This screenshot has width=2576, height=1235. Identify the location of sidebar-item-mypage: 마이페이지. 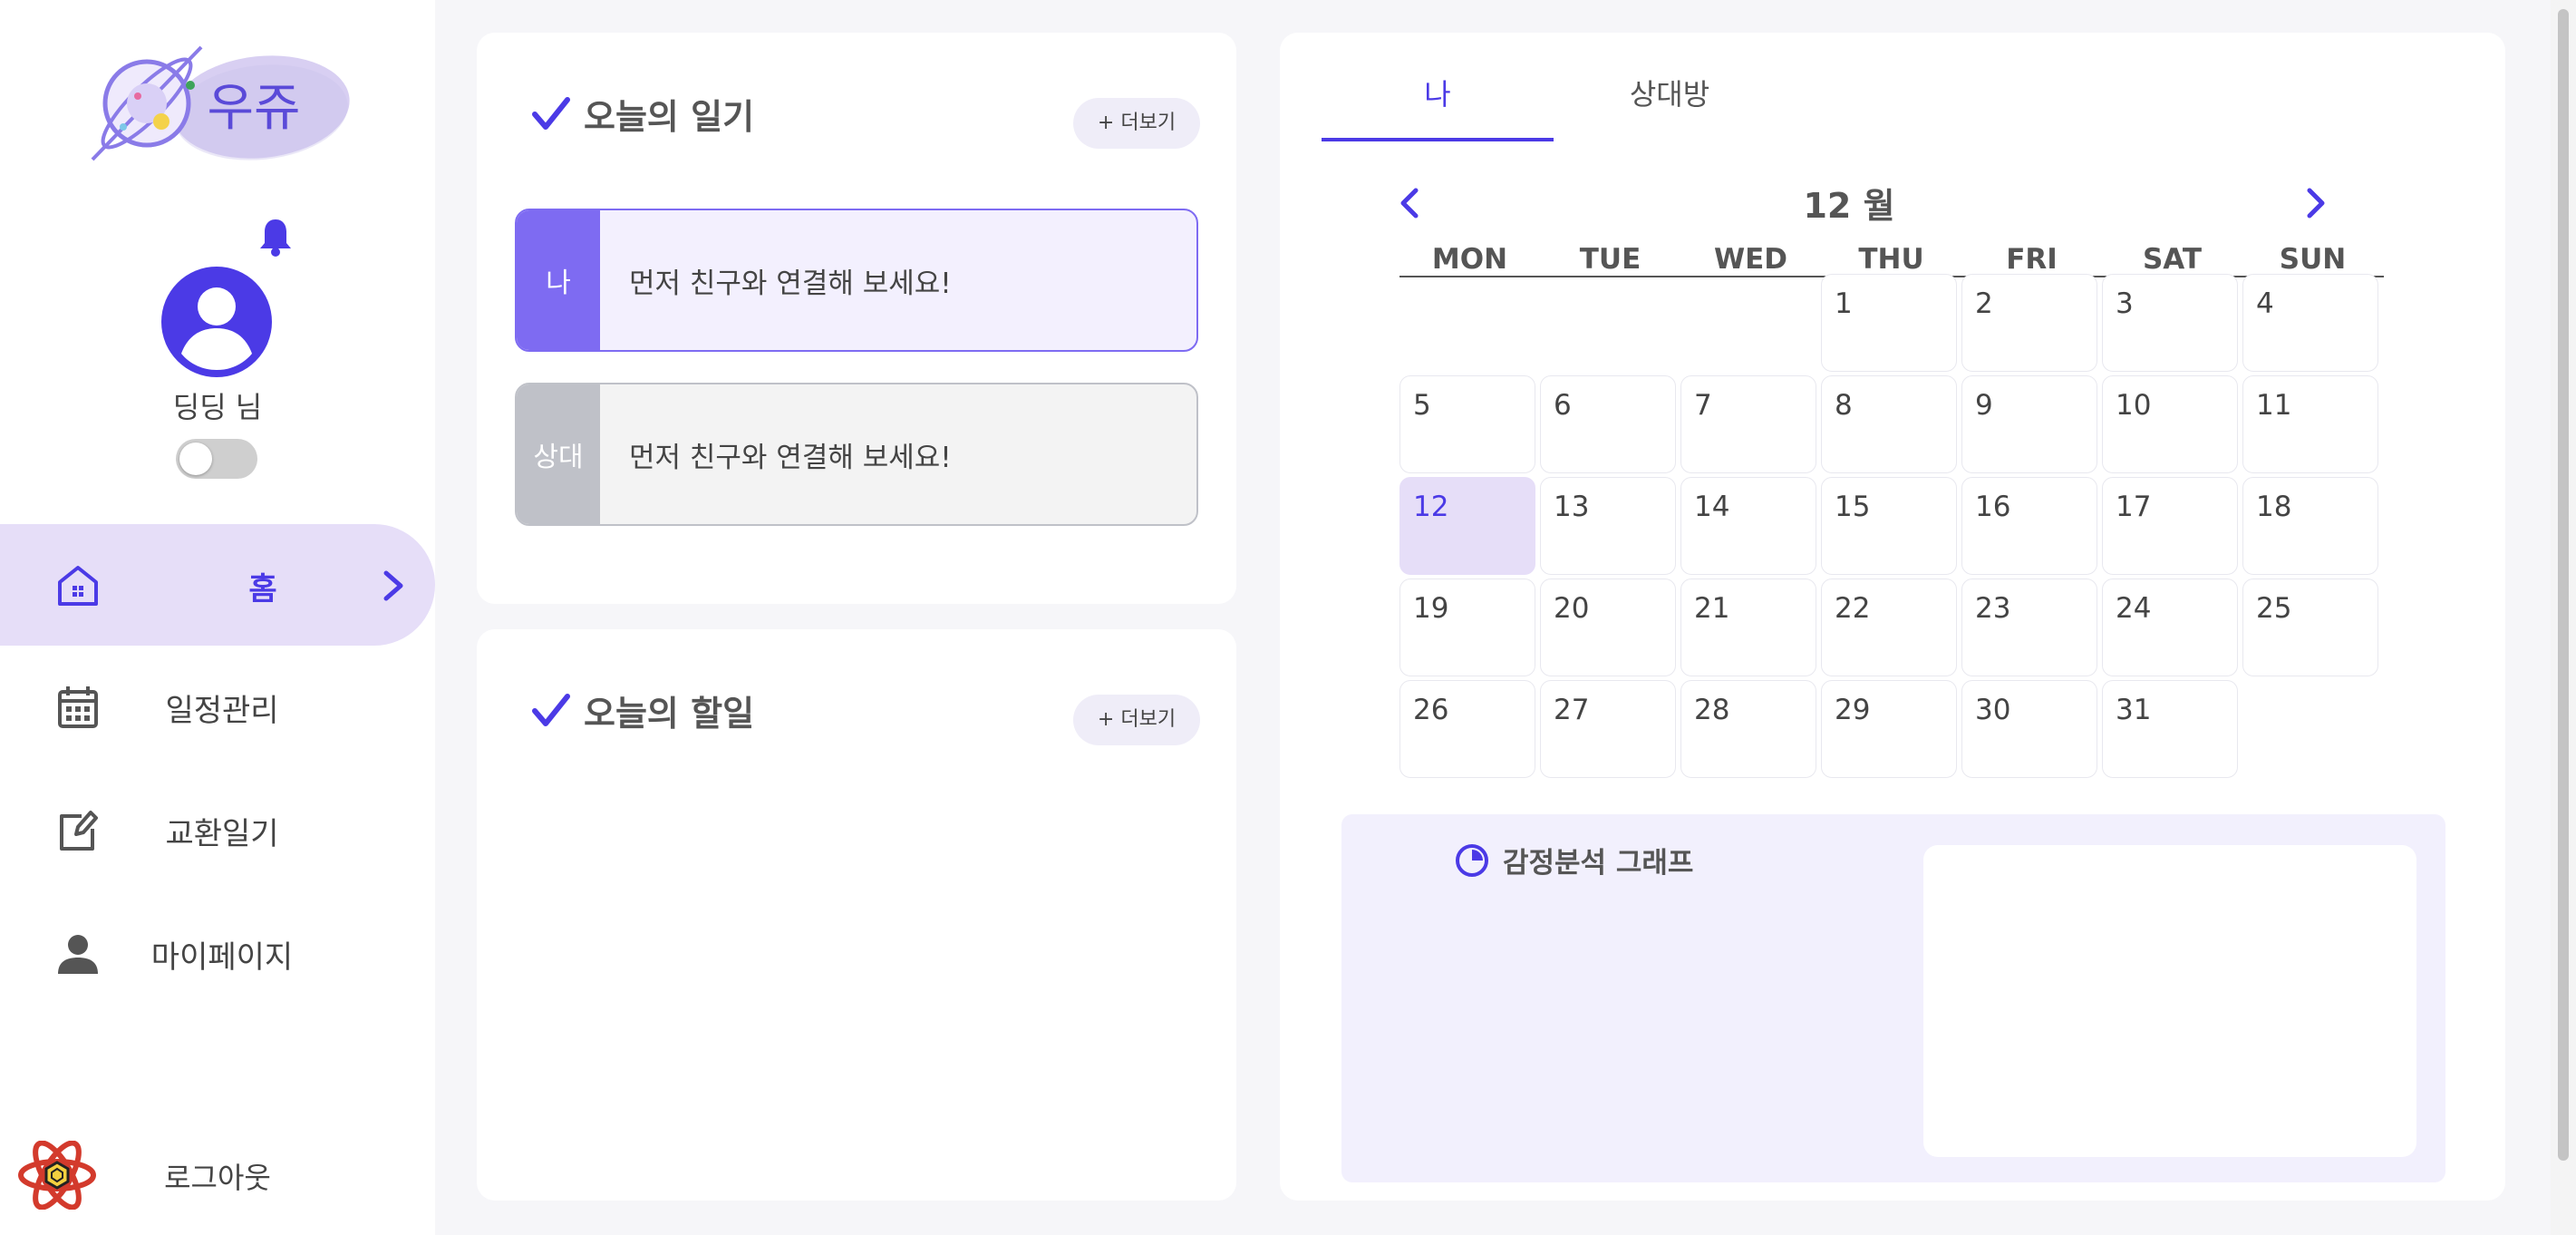
(217, 953).